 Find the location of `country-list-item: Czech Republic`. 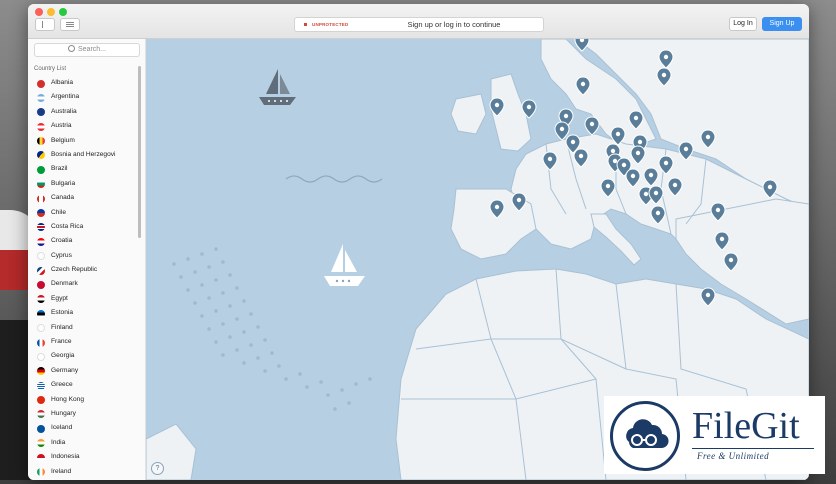

country-list-item: Czech Republic is located at coordinates (82, 270).